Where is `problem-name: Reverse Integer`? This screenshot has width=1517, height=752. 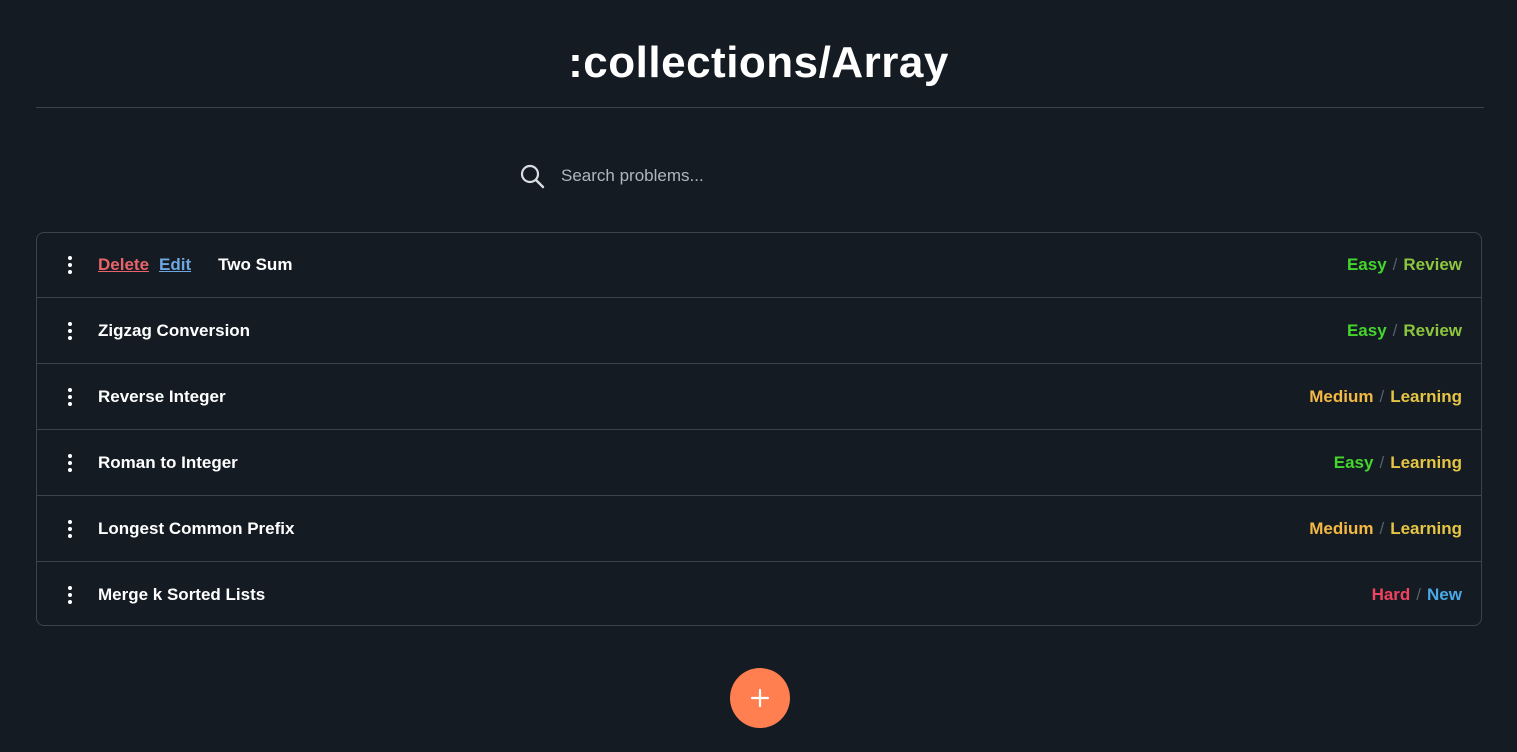
problem-name: Reverse Integer is located at coordinates (162, 397).